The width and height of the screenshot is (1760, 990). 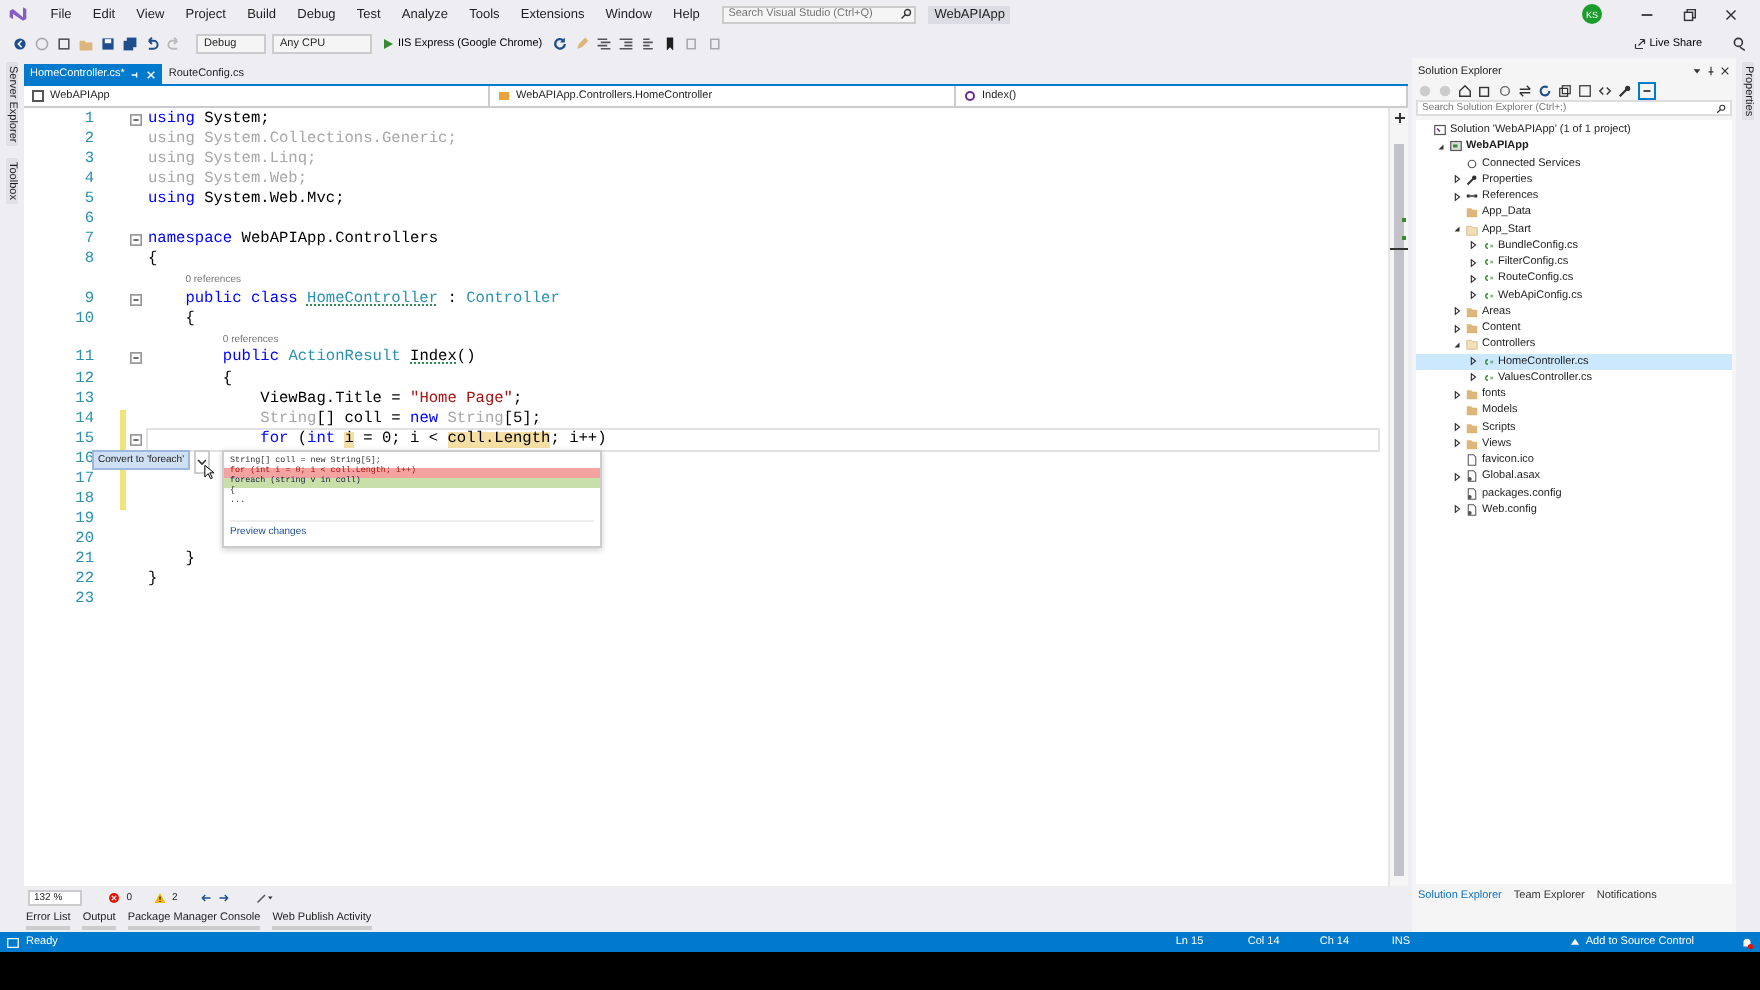 What do you see at coordinates (504, 96) in the screenshot?
I see `class-icon` at bounding box center [504, 96].